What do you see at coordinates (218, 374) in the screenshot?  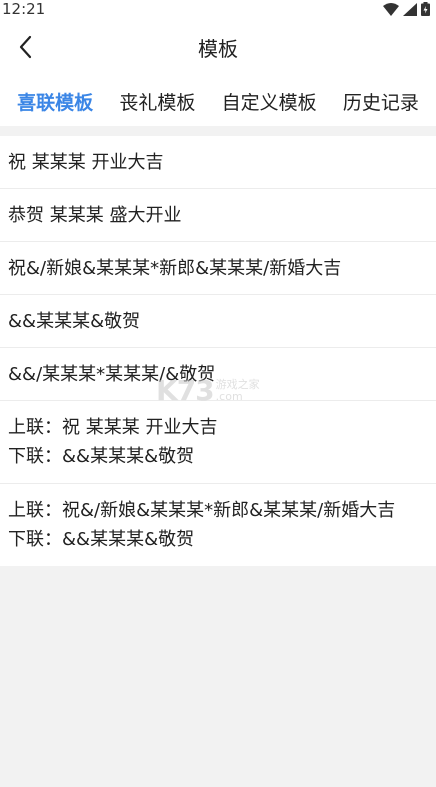 I see `template-item: &&/某某某*某某某/&敬贺` at bounding box center [218, 374].